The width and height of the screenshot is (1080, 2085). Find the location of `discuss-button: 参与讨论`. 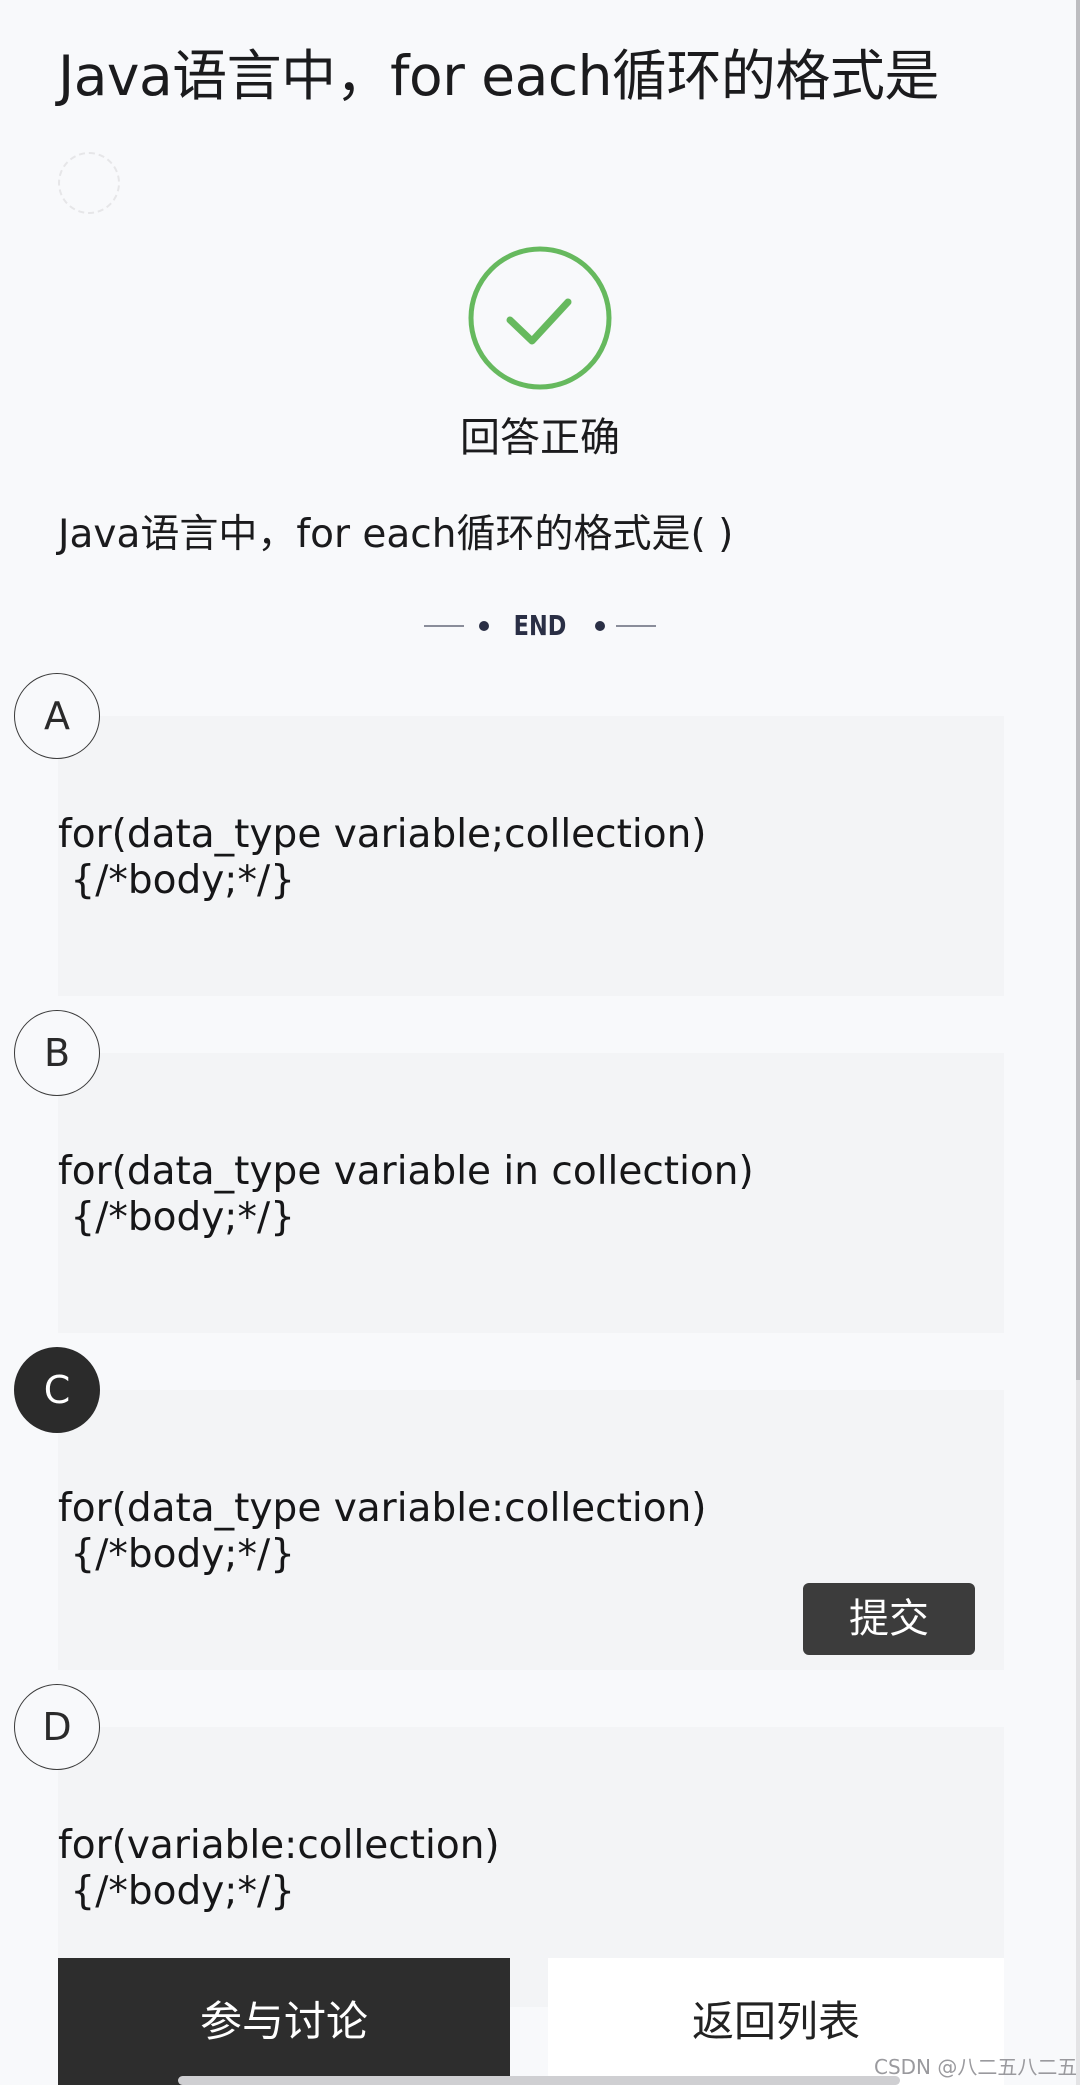

discuss-button: 参与讨论 is located at coordinates (284, 2021).